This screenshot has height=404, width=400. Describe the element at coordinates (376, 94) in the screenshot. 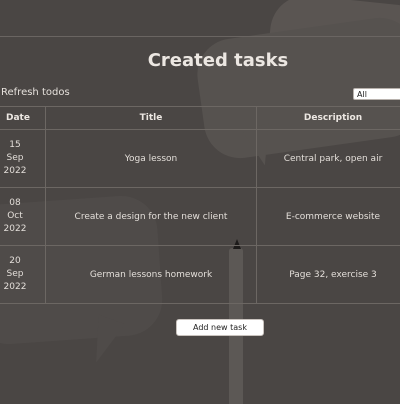

I see `filter-select: All` at that location.